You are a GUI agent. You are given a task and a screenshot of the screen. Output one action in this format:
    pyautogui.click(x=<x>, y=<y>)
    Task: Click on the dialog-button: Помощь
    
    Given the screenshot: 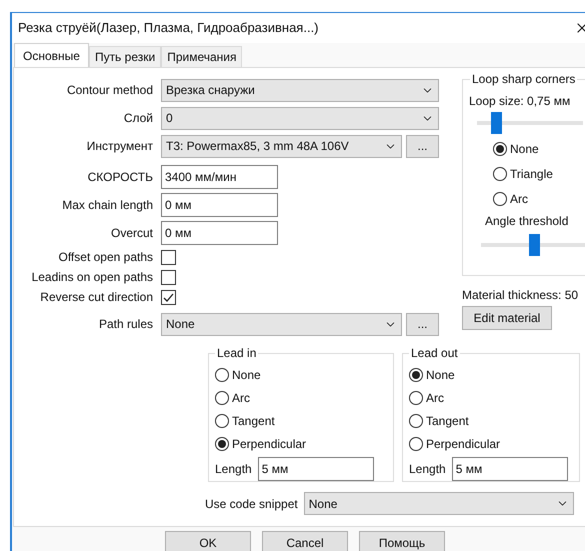 What is the action you would take?
    pyautogui.click(x=402, y=541)
    